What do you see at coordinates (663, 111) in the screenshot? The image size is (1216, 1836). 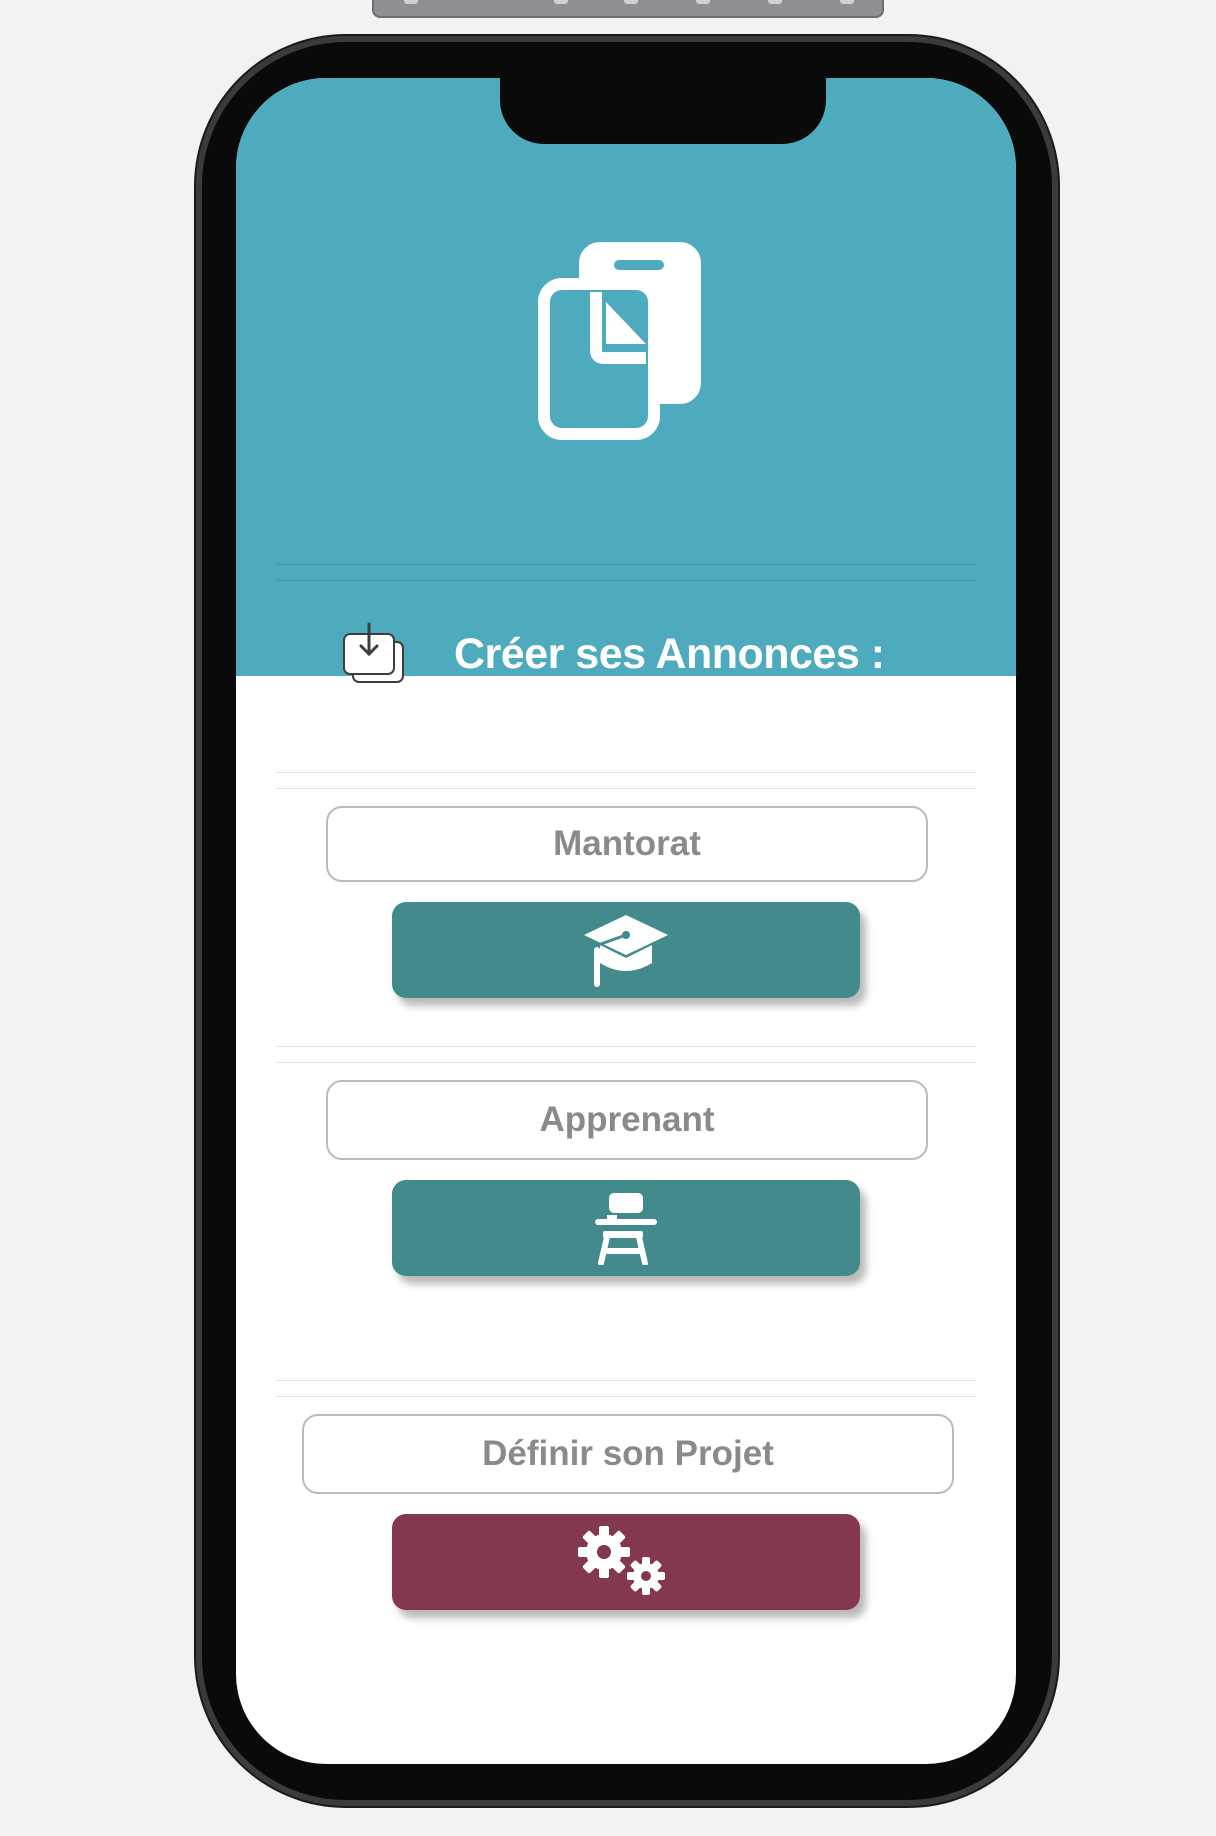 I see `phone-notch` at bounding box center [663, 111].